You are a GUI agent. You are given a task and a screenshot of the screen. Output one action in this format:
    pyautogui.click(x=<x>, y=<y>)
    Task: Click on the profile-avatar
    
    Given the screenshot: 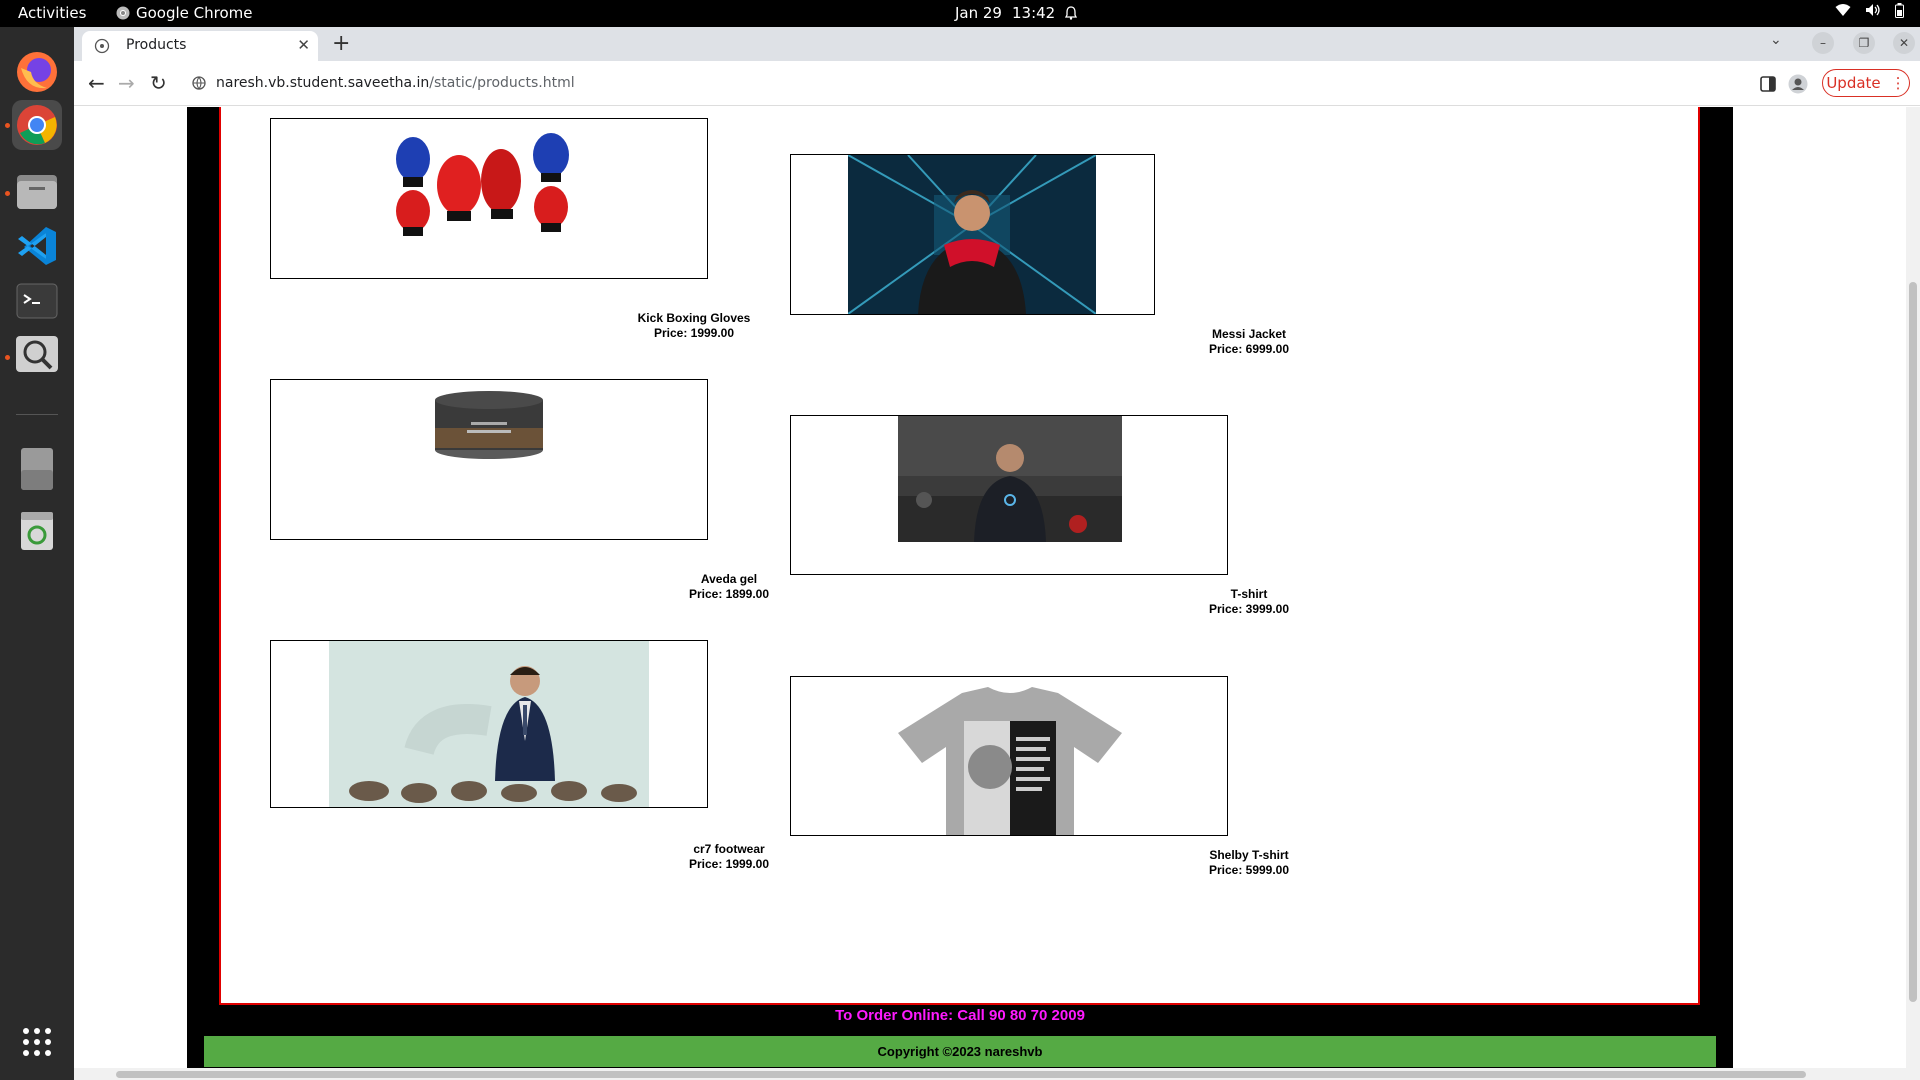 What is the action you would take?
    pyautogui.click(x=1798, y=84)
    